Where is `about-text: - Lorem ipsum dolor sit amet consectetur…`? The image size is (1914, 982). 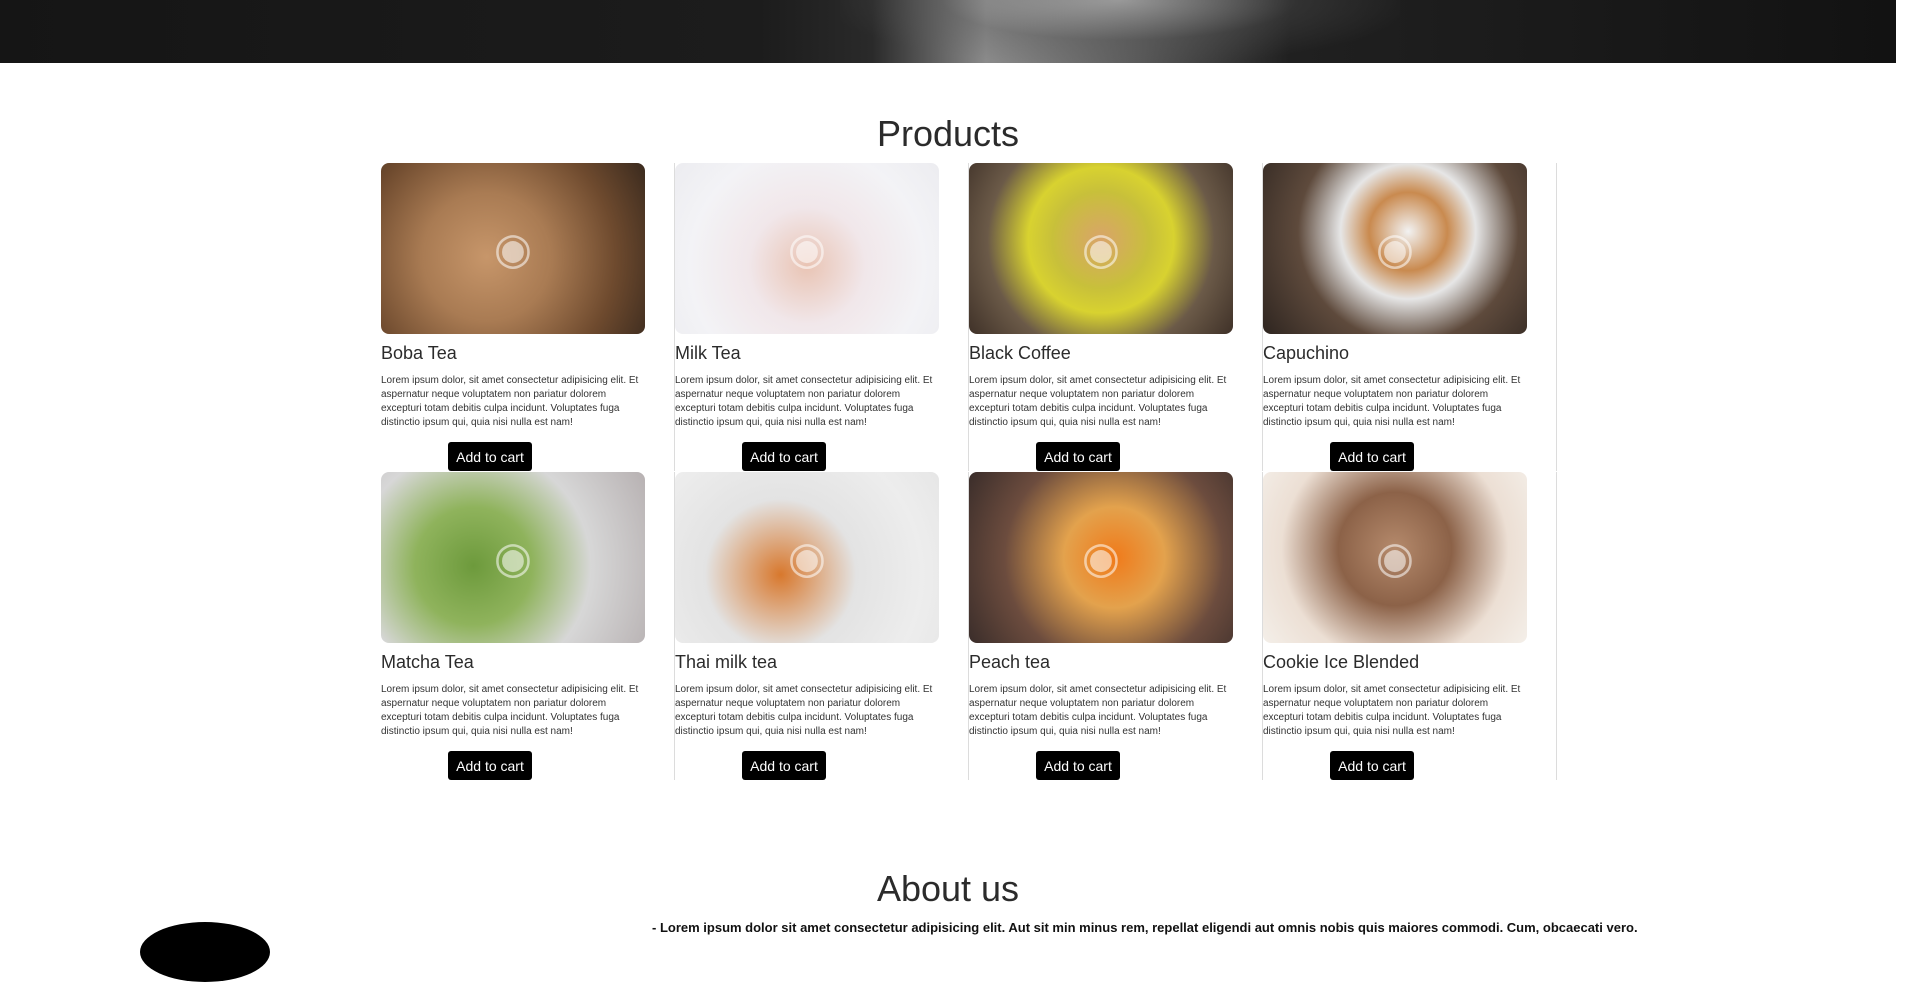
about-text: - Lorem ipsum dolor sit amet consectetur… is located at coordinates (1145, 927).